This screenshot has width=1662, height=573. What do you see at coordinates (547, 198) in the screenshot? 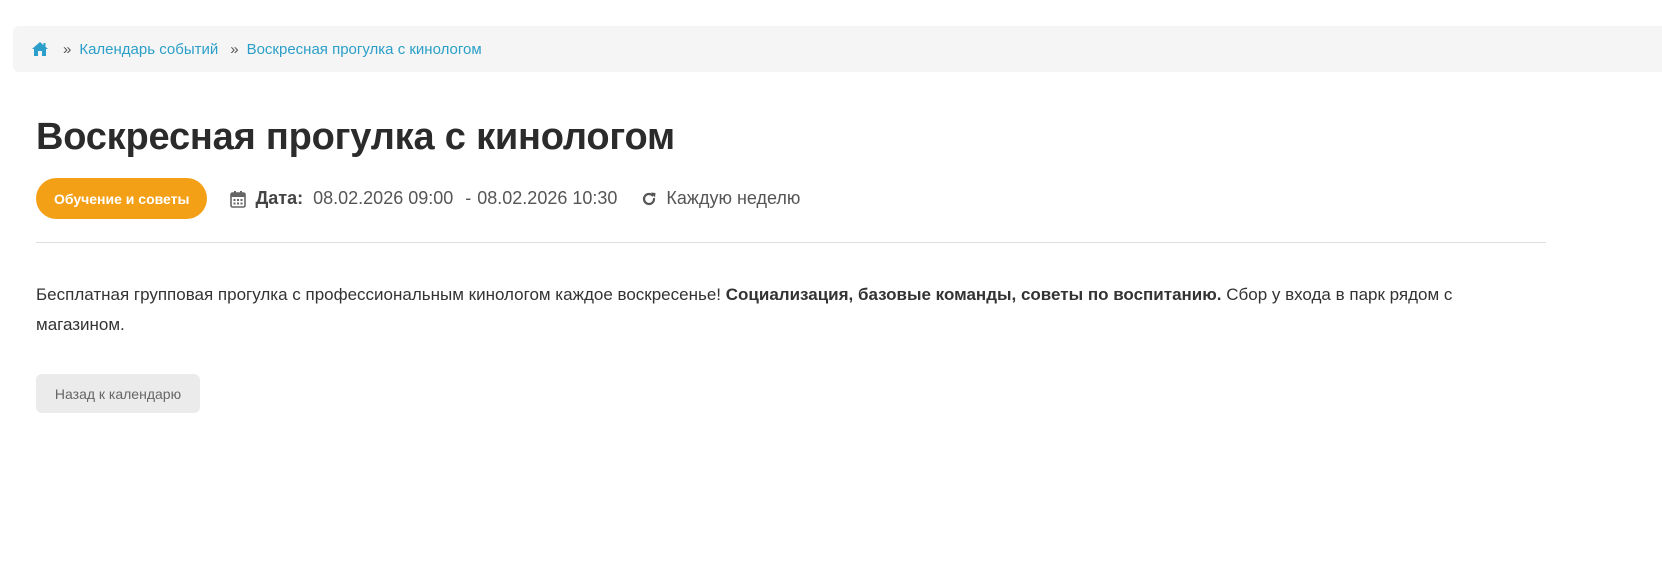
I see `date-end: 08.02.2026 10:30` at bounding box center [547, 198].